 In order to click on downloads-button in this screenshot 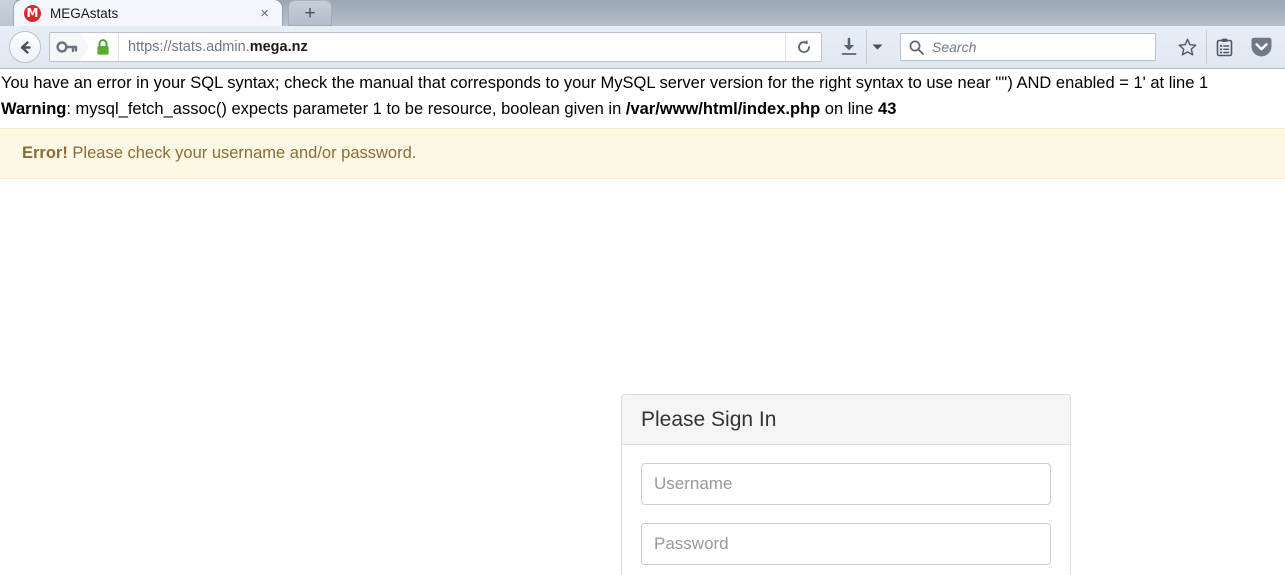, I will do `click(849, 47)`.